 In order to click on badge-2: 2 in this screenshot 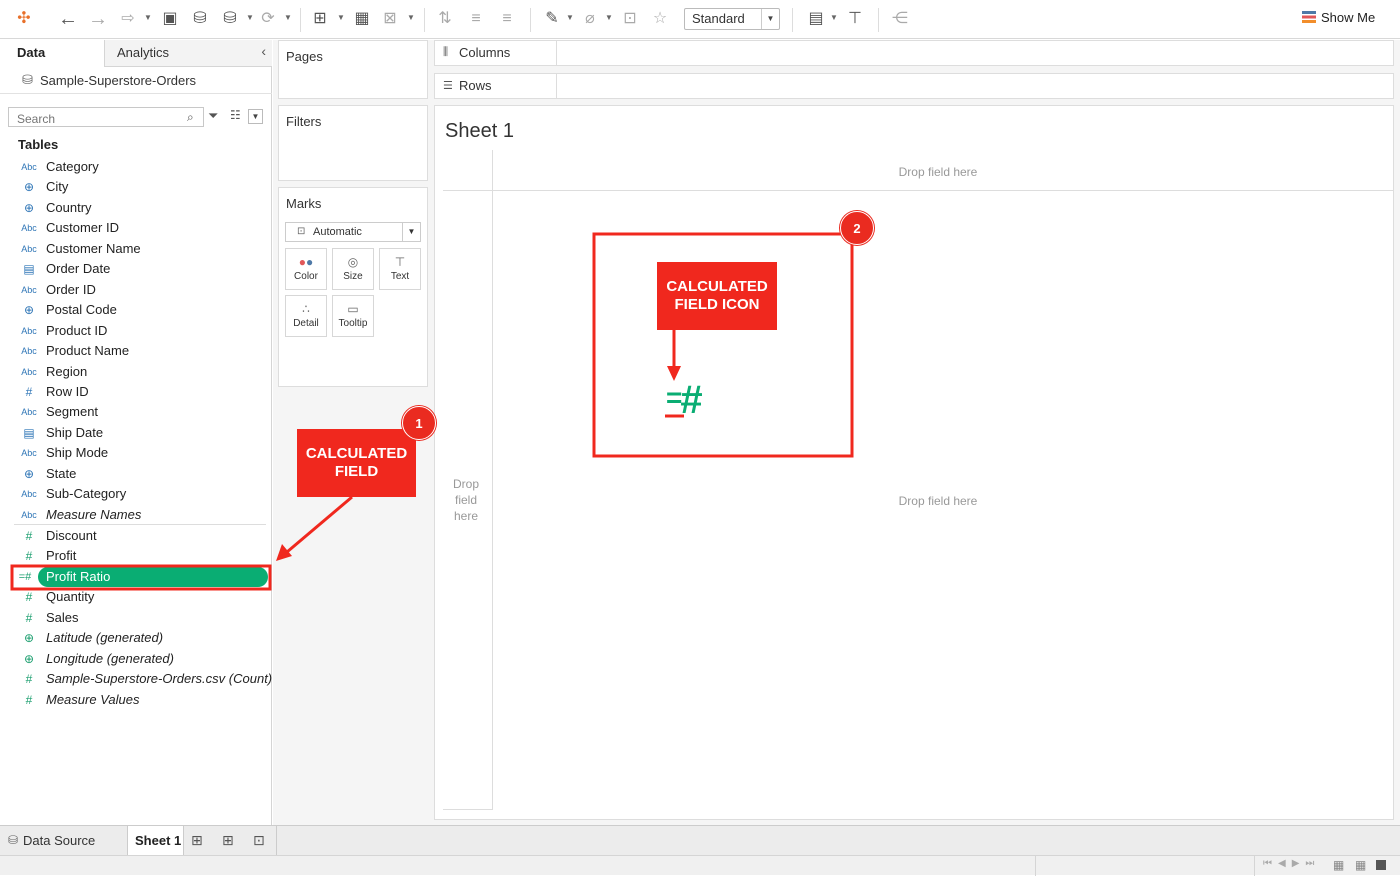, I will do `click(857, 228)`.